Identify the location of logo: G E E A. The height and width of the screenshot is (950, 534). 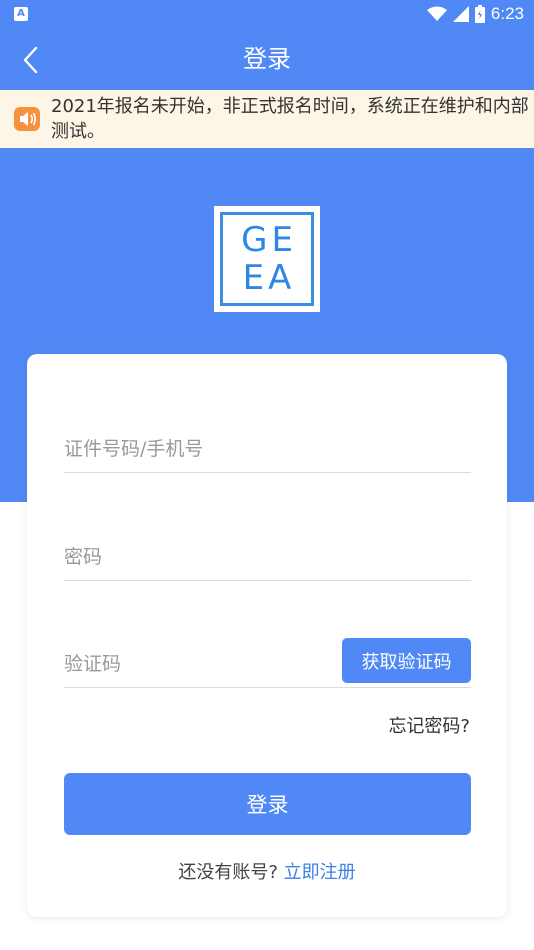
(267, 259).